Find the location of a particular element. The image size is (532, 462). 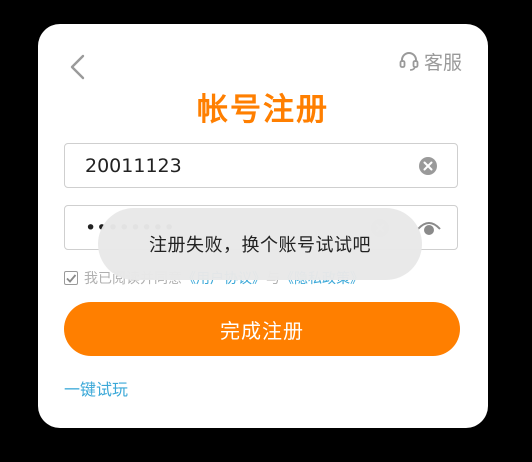

page-title: 帐号注册 is located at coordinates (263, 110).